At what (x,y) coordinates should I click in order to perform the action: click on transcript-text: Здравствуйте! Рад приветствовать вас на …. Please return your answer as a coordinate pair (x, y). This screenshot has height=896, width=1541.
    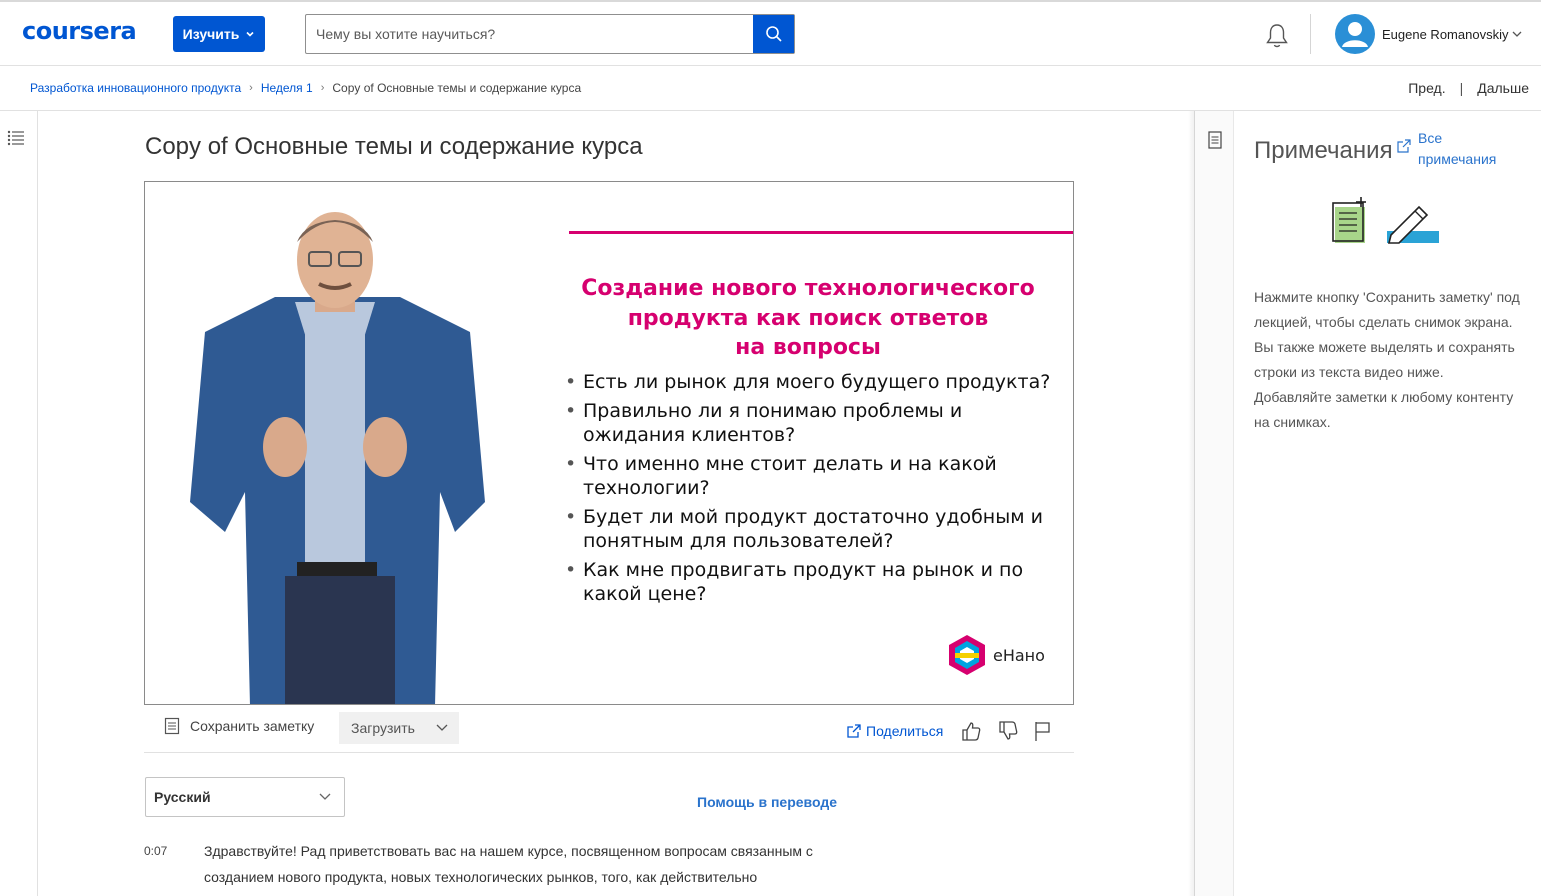
    Looking at the image, I should click on (534, 864).